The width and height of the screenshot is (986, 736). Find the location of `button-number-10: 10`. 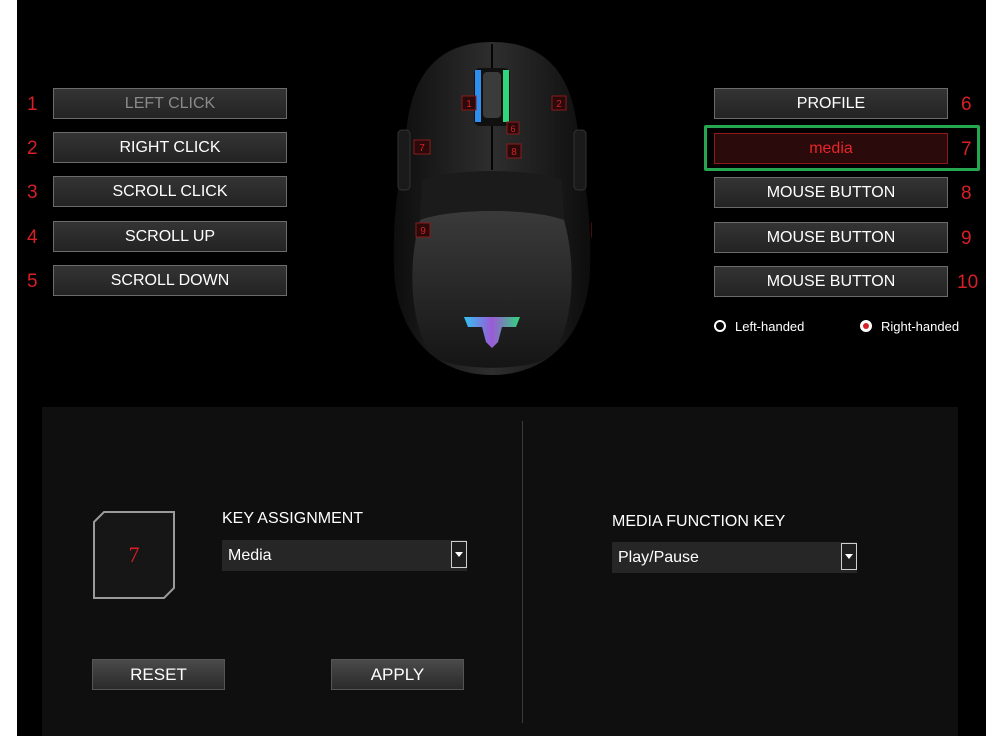

button-number-10: 10 is located at coordinates (968, 282).